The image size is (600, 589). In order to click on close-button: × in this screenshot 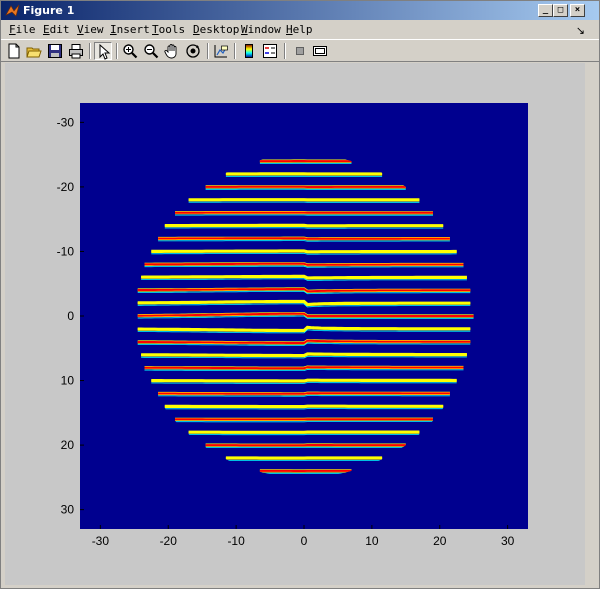, I will do `click(577, 10)`.